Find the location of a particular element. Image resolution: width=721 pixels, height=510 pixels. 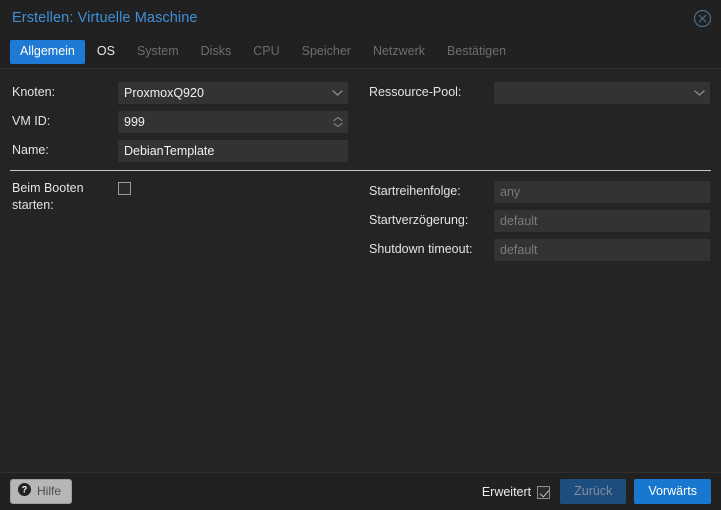

tab-netzwerk: Netzwerk is located at coordinates (399, 51).